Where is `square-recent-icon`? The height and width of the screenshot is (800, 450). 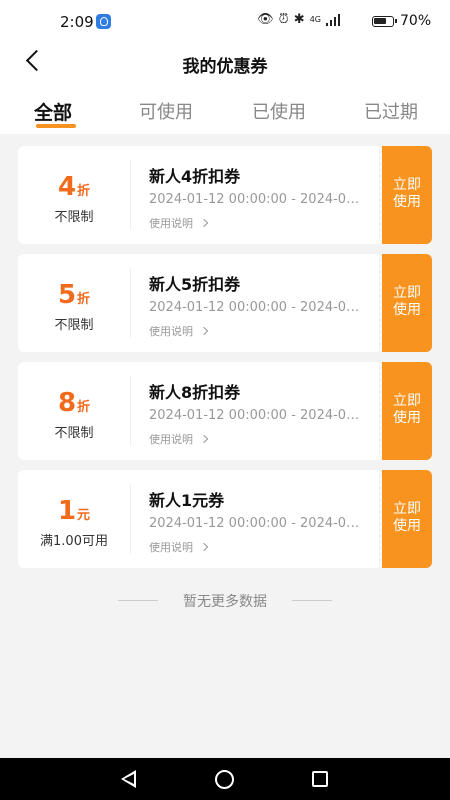 square-recent-icon is located at coordinates (320, 779).